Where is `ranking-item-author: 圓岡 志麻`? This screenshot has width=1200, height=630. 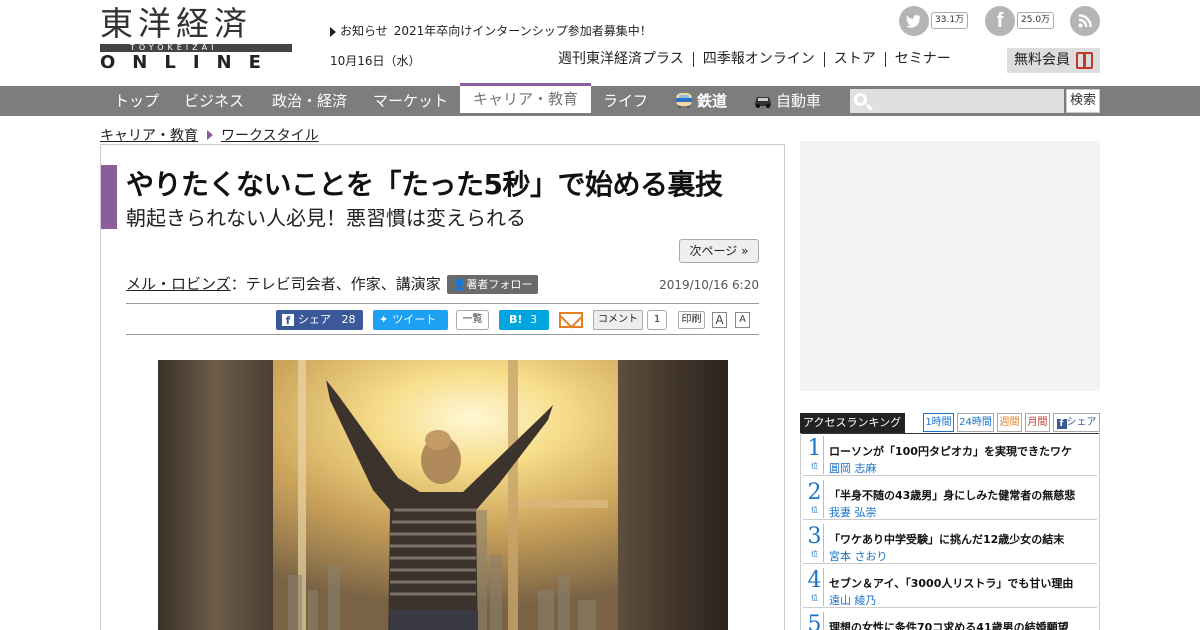 ranking-item-author: 圓岡 志麻 is located at coordinates (853, 468).